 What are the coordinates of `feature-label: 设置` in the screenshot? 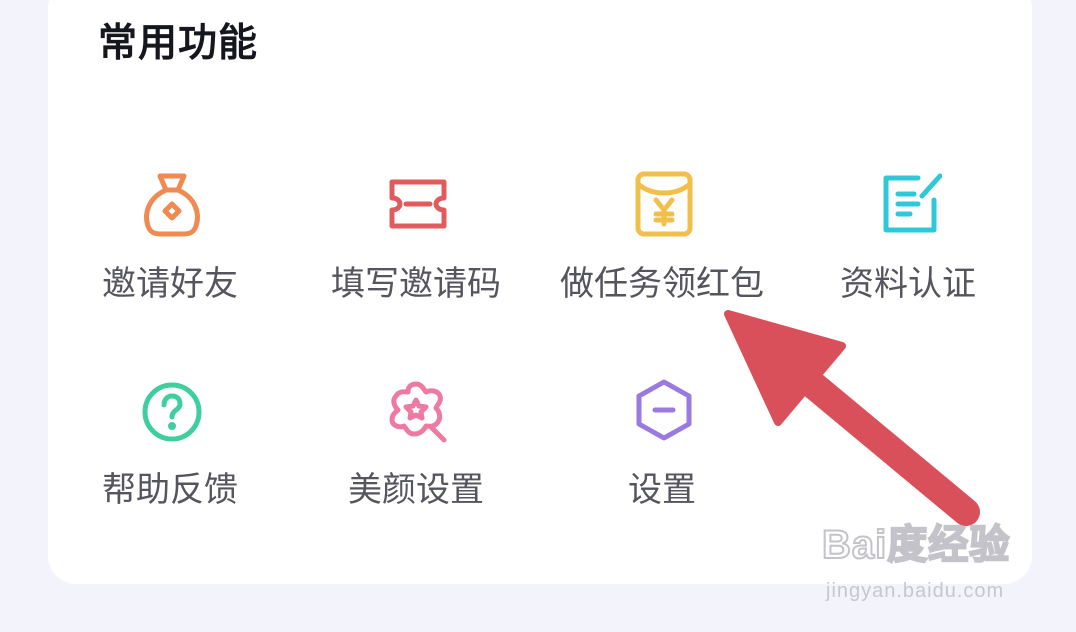 It's located at (662, 490).